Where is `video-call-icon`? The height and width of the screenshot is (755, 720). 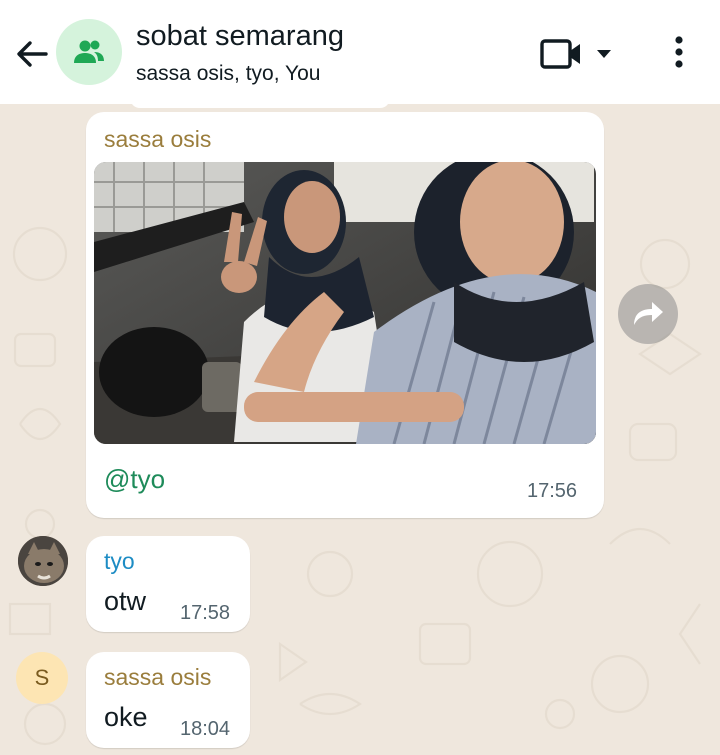 video-call-icon is located at coordinates (575, 54).